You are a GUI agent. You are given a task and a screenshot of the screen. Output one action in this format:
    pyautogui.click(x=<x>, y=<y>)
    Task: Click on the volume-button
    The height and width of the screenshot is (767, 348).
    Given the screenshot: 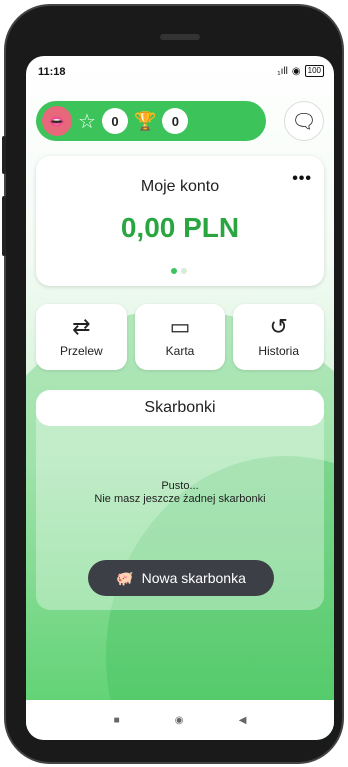 What is the action you would take?
    pyautogui.click(x=4, y=155)
    